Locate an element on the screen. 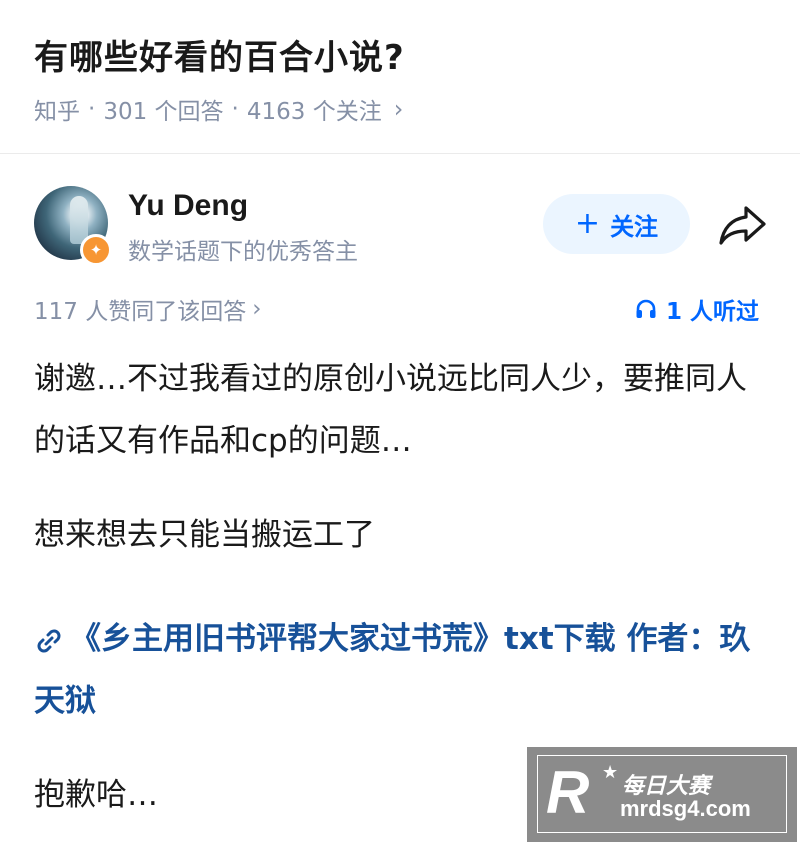 This screenshot has height=844, width=800. follow-button: + 关注 is located at coordinates (616, 224).